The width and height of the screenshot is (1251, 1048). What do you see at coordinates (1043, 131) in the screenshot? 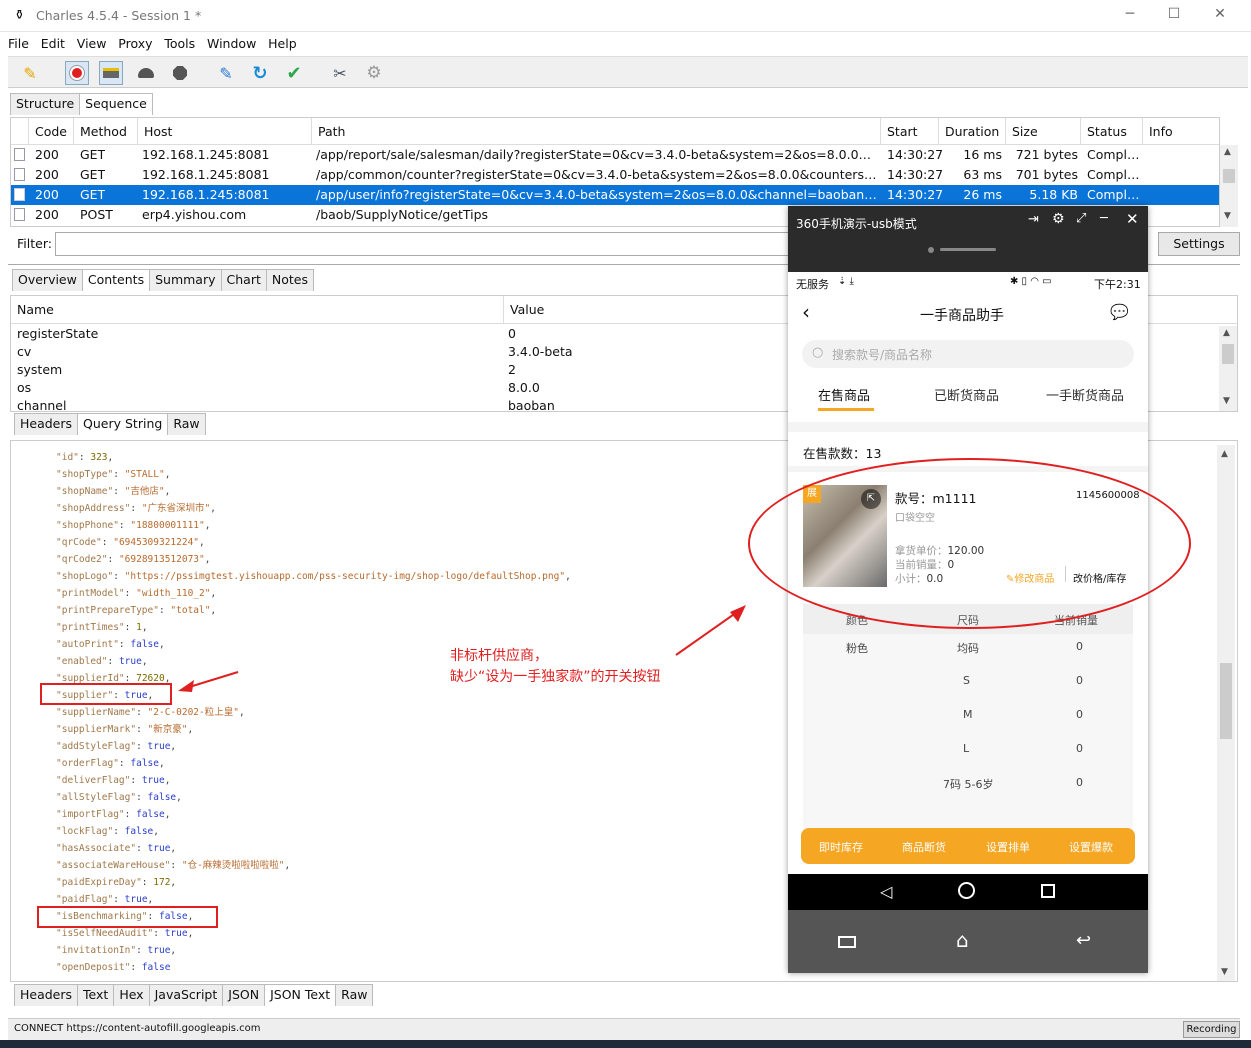
I see `column-header-size: Size` at bounding box center [1043, 131].